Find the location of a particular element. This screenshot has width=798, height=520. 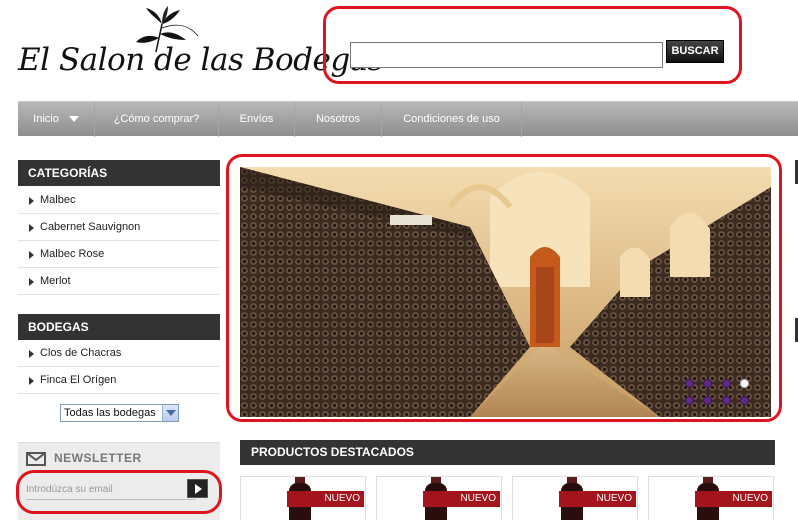

category-item-merlot: Merlot is located at coordinates (119, 281).